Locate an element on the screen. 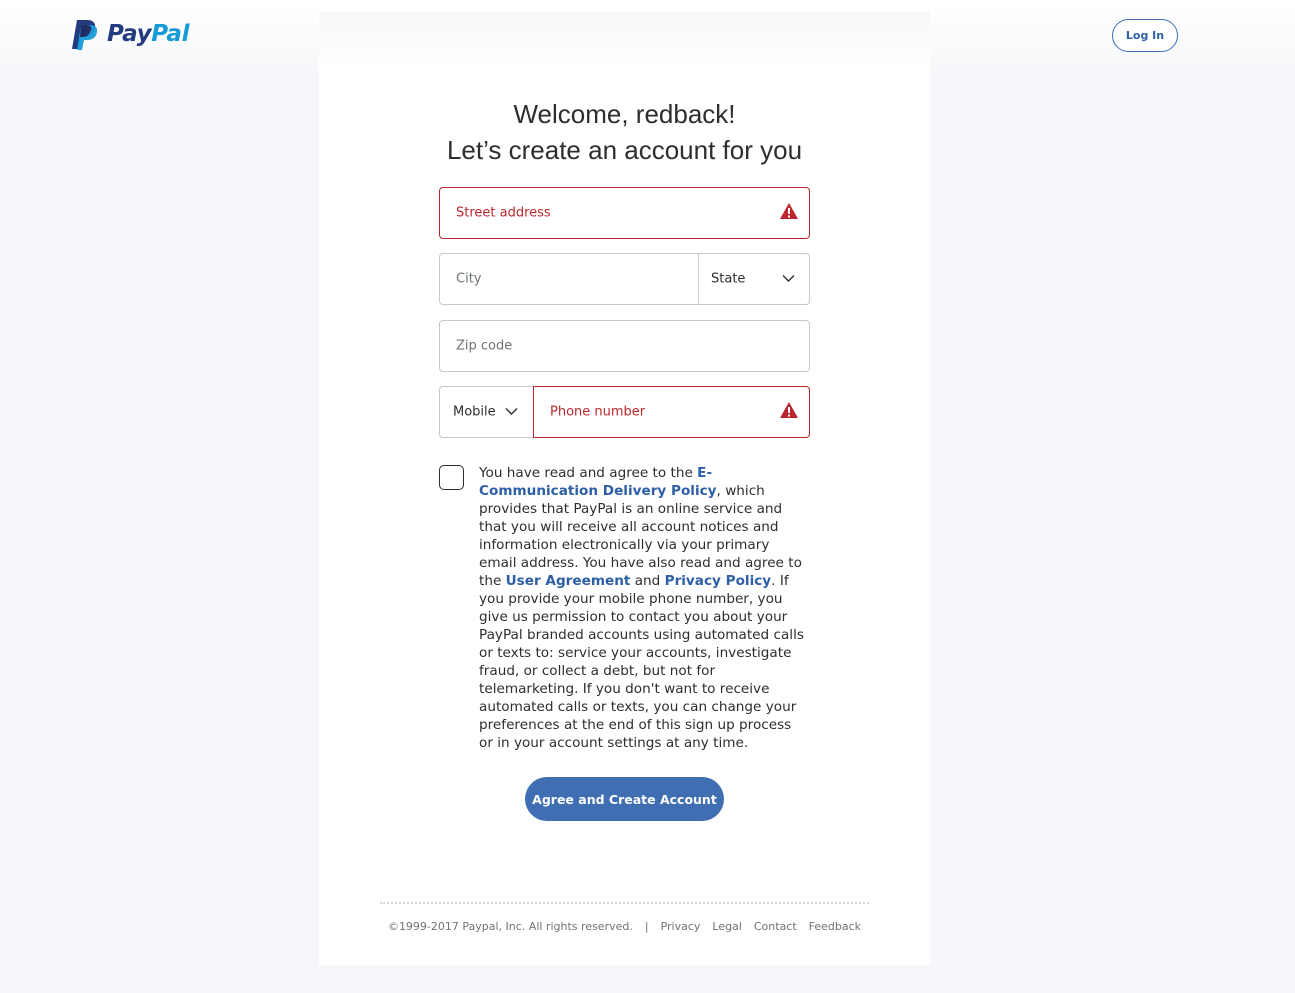  zip-code-placeholder: Zip code is located at coordinates (484, 346).